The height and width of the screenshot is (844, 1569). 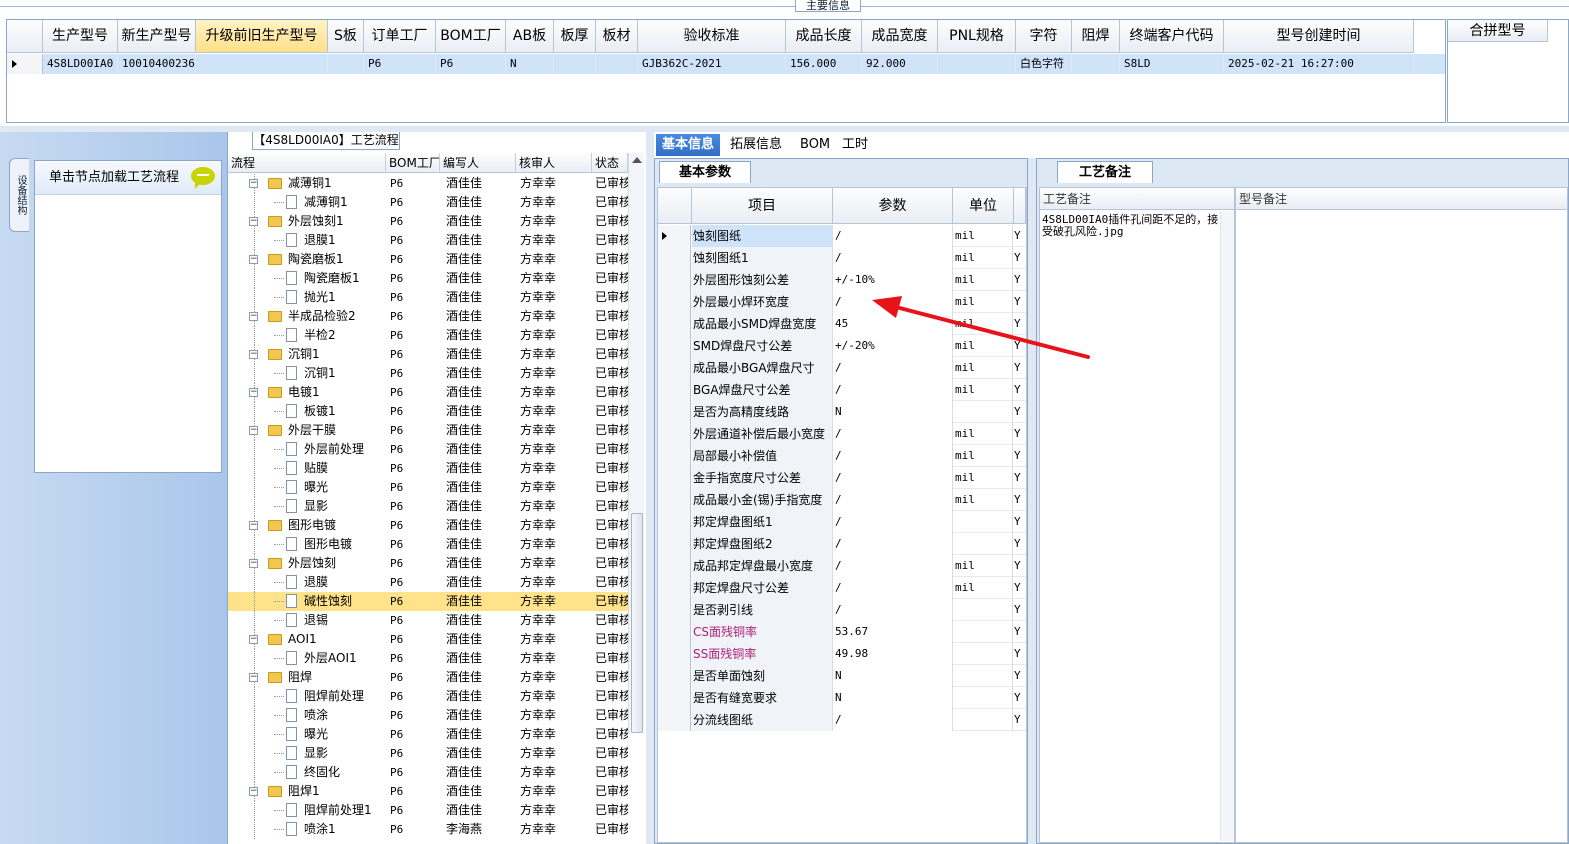 I want to click on tree-row: 贴膜 P6 酒佳佳 方幸幸 已审核, so click(x=428, y=468).